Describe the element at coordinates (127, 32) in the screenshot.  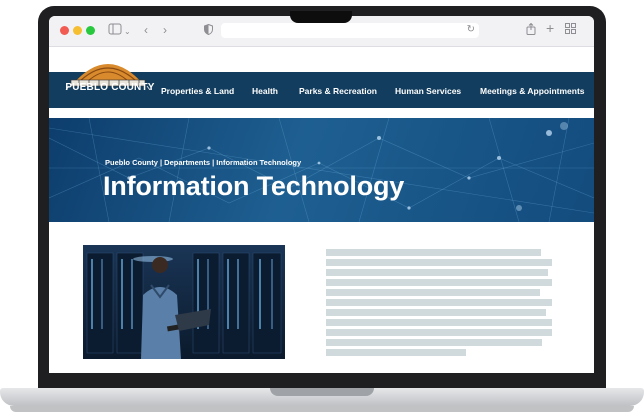
I see `chevron-down-icon: ⌄` at that location.